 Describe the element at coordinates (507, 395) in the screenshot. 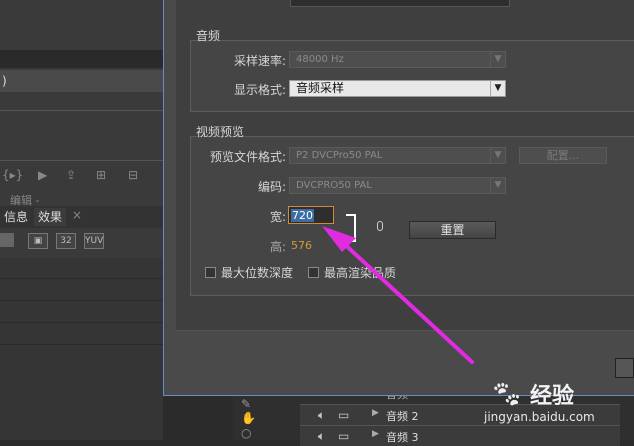

I see `baidu-paw-logo-icon: 🐾︎` at that location.